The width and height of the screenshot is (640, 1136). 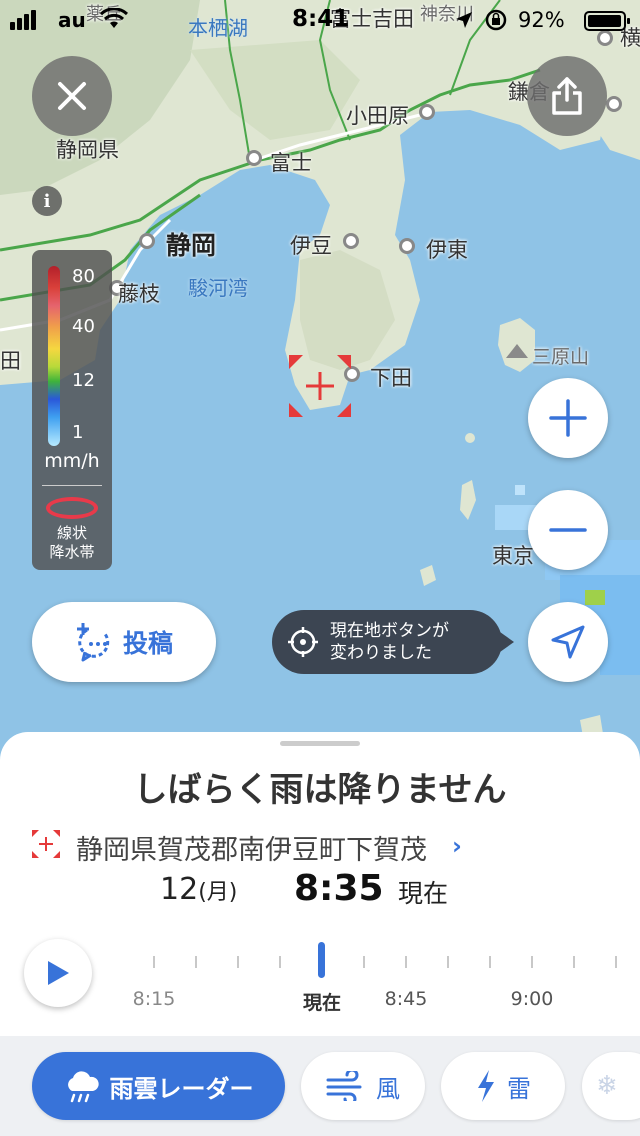 I want to click on forecast-date: 12(月), so click(x=198, y=889).